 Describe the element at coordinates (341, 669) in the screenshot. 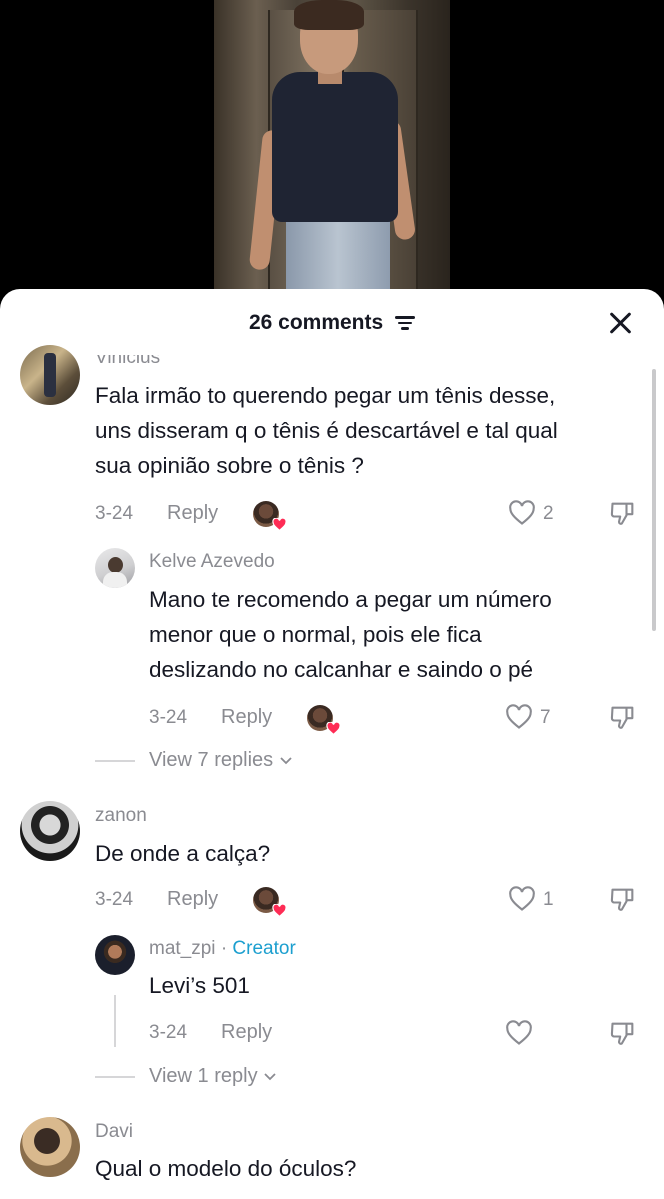

I see `comment-text-line: deslizando no calcanhar e saindo o pé` at that location.